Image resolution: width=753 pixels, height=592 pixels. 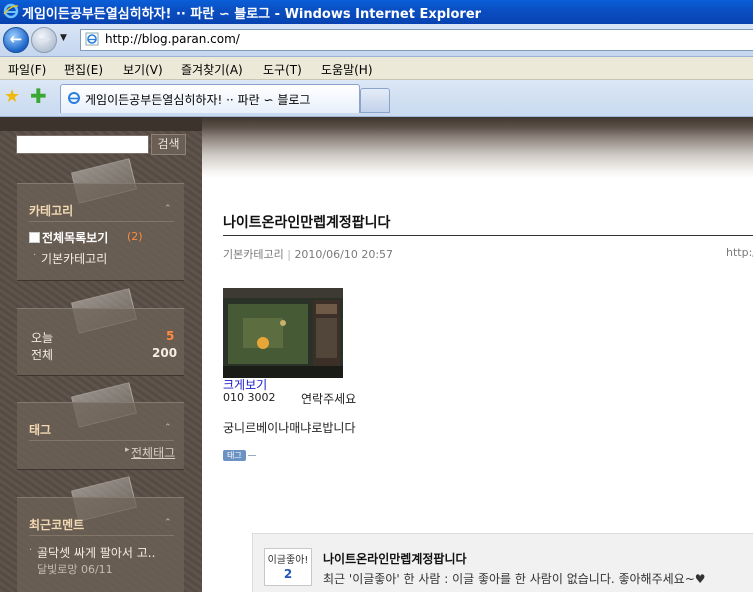 What do you see at coordinates (27, 69) in the screenshot?
I see `menu-file: 파일(F)` at bounding box center [27, 69].